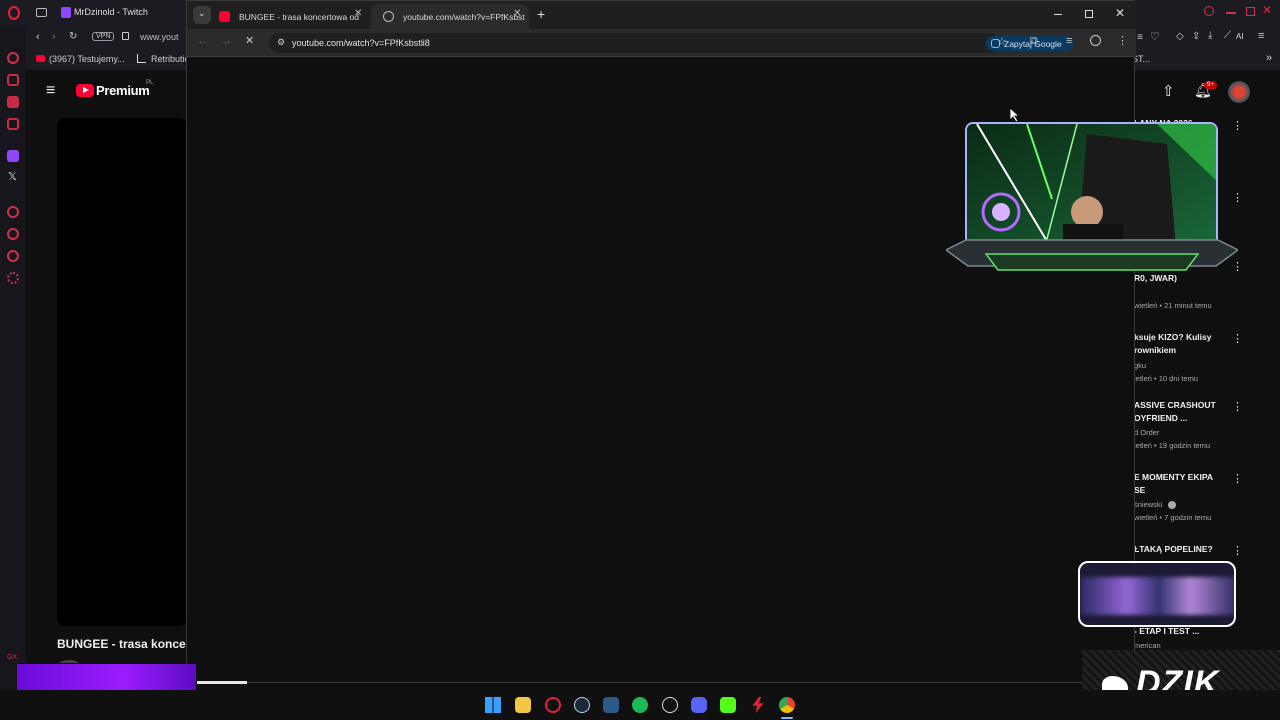 This screenshot has height=720, width=1280. I want to click on rec-meta: gku, so click(1140, 365).